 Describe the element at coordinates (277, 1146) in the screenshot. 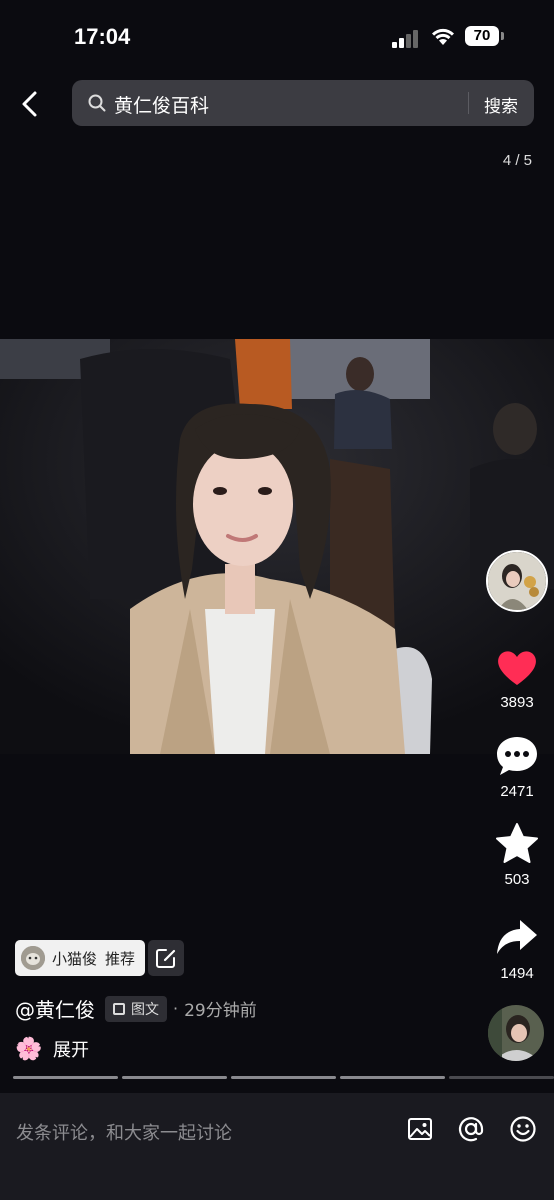

I see `comment-bar: 发条评论，和大家一起讨论` at that location.